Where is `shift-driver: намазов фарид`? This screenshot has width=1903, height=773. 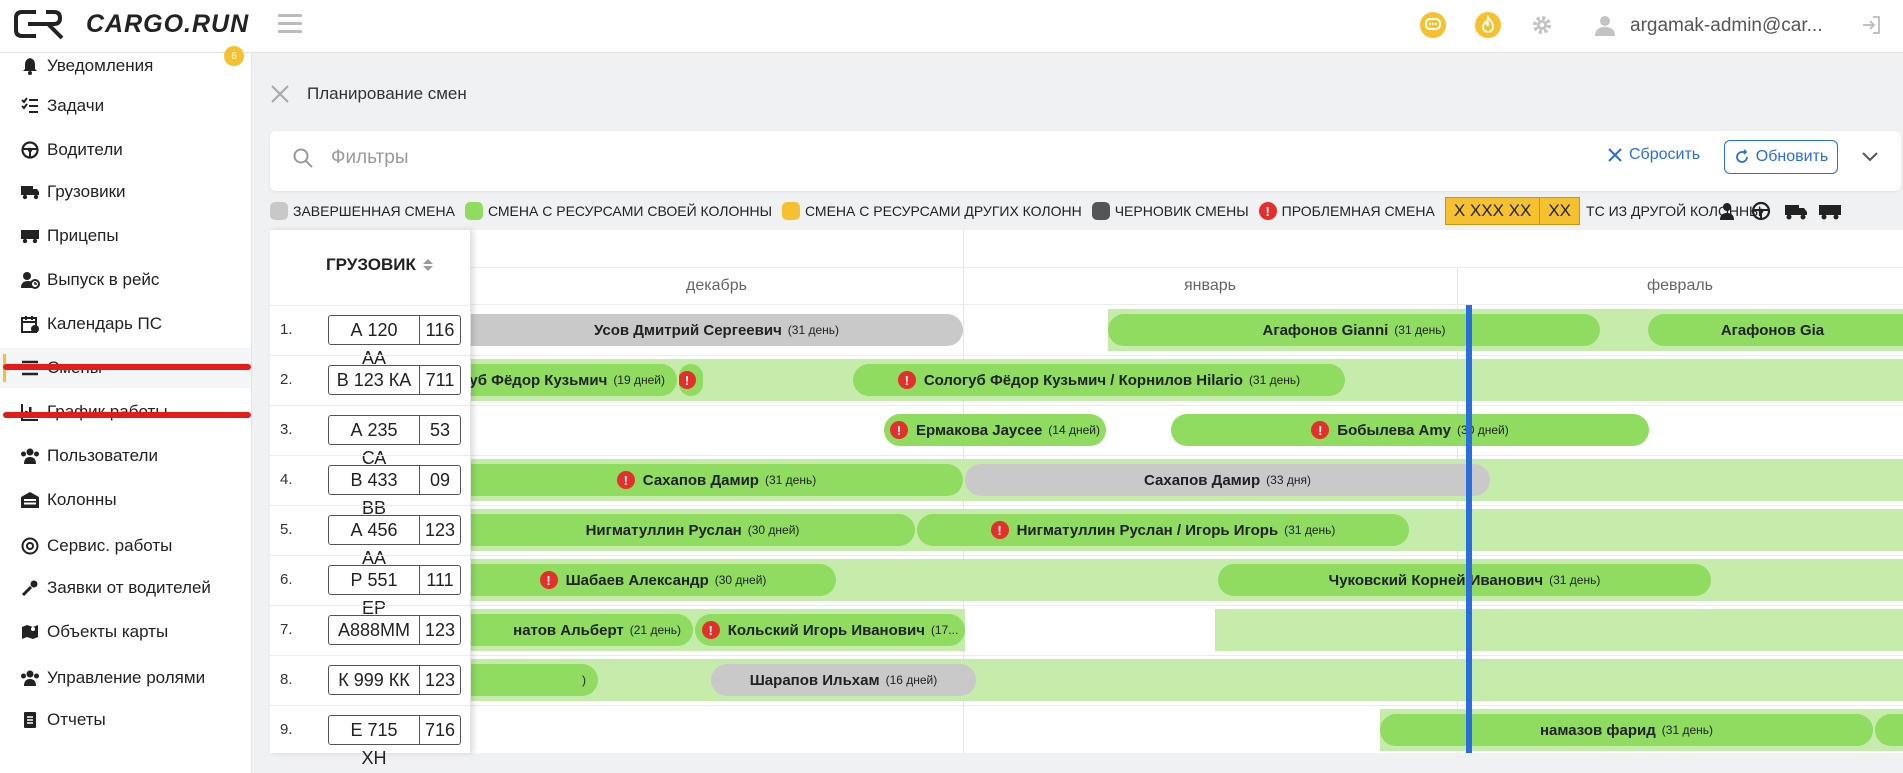
shift-driver: намазов фарид is located at coordinates (1597, 730).